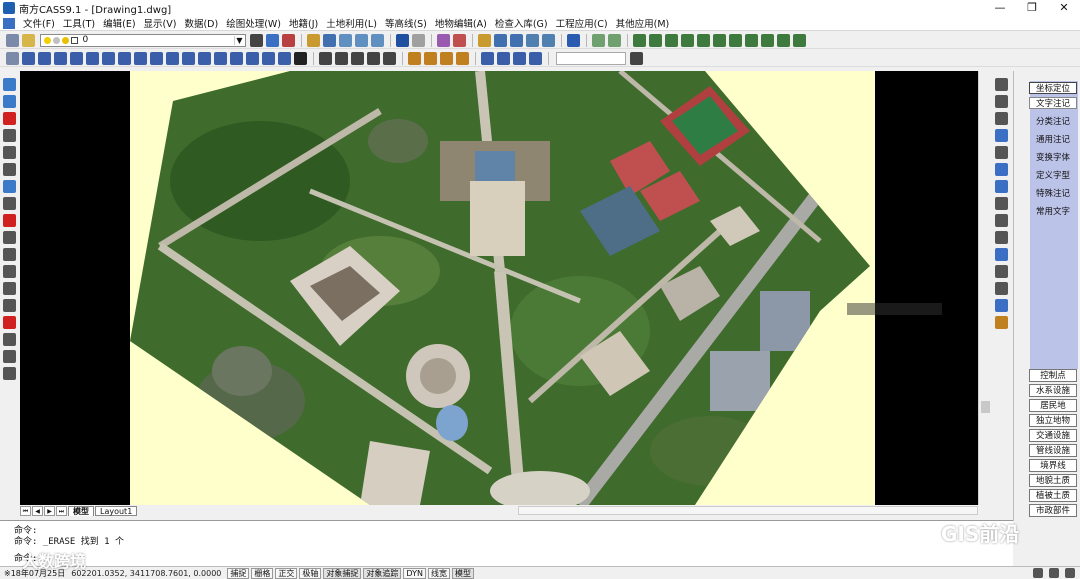 The height and width of the screenshot is (579, 1080). What do you see at coordinates (487, 58) in the screenshot?
I see `cass-draw-10-icon` at bounding box center [487, 58].